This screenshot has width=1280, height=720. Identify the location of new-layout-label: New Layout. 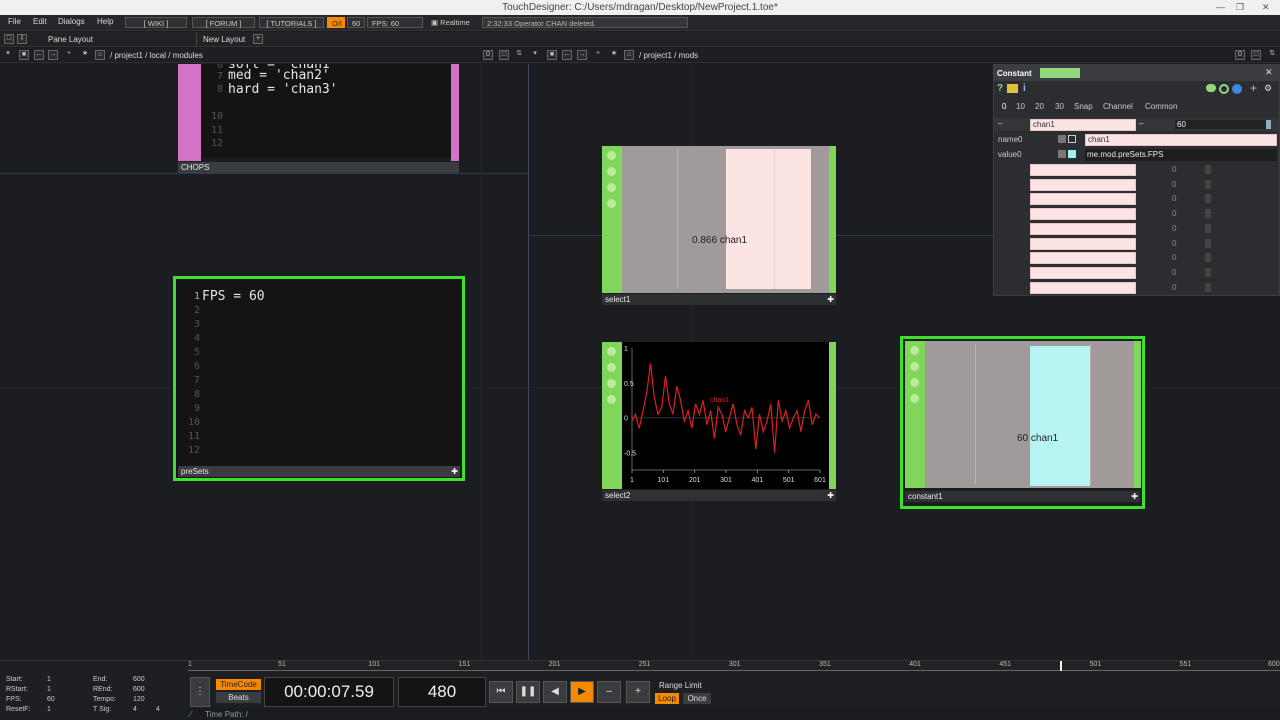
(224, 39).